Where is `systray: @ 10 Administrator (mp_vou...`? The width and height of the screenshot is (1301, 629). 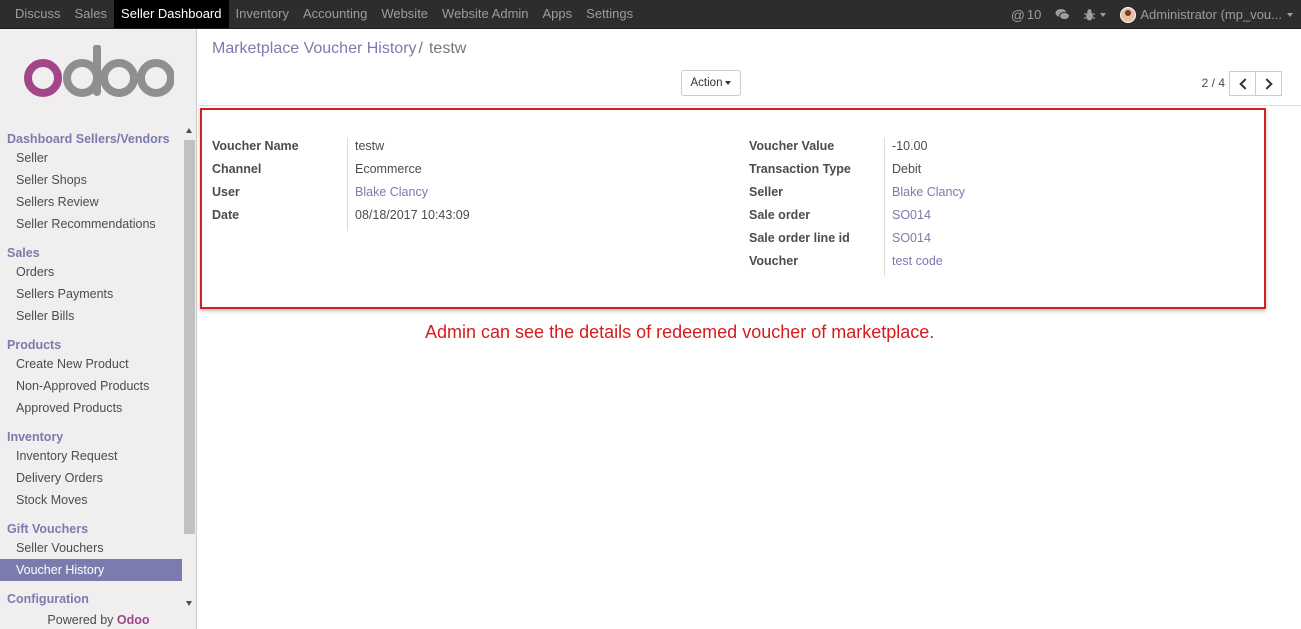 systray: @ 10 Administrator (mp_vou... is located at coordinates (1145, 14).